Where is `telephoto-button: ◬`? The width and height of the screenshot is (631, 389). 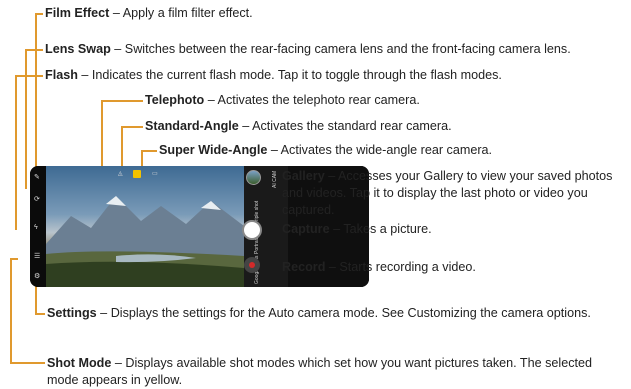 telephoto-button: ◬ is located at coordinates (120, 174).